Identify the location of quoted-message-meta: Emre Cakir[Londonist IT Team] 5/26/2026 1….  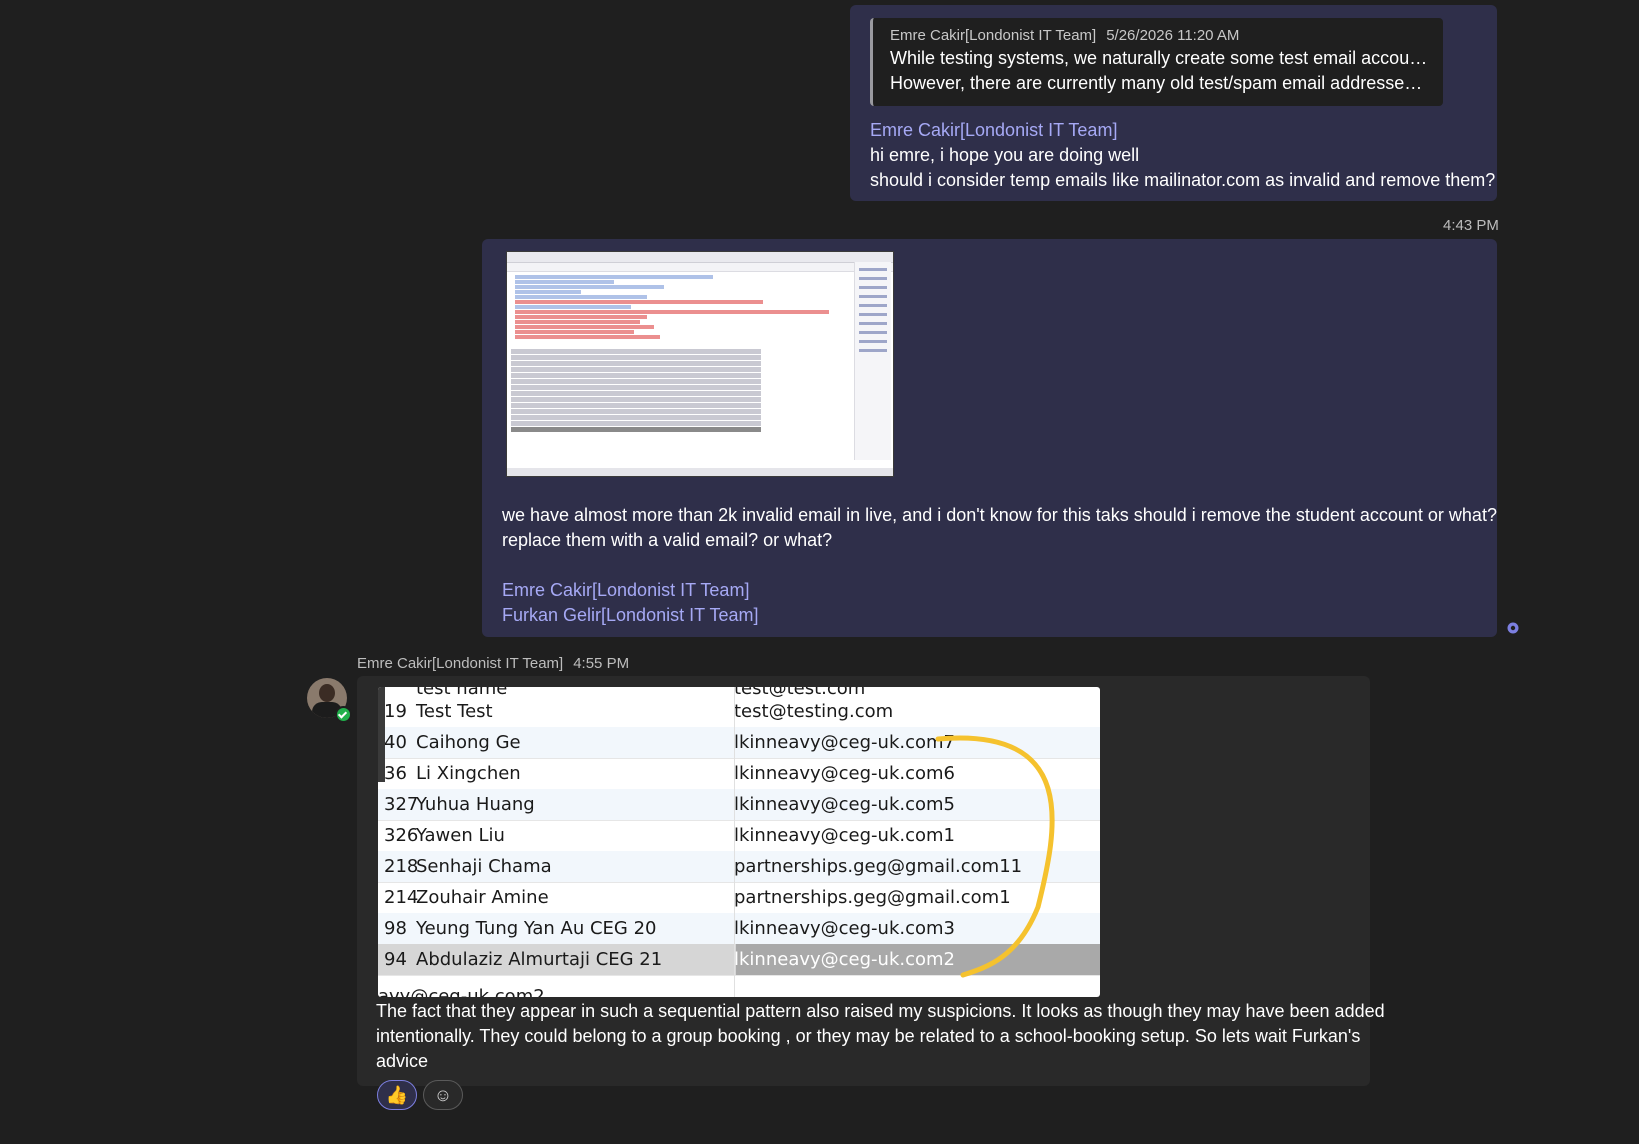
(1160, 36).